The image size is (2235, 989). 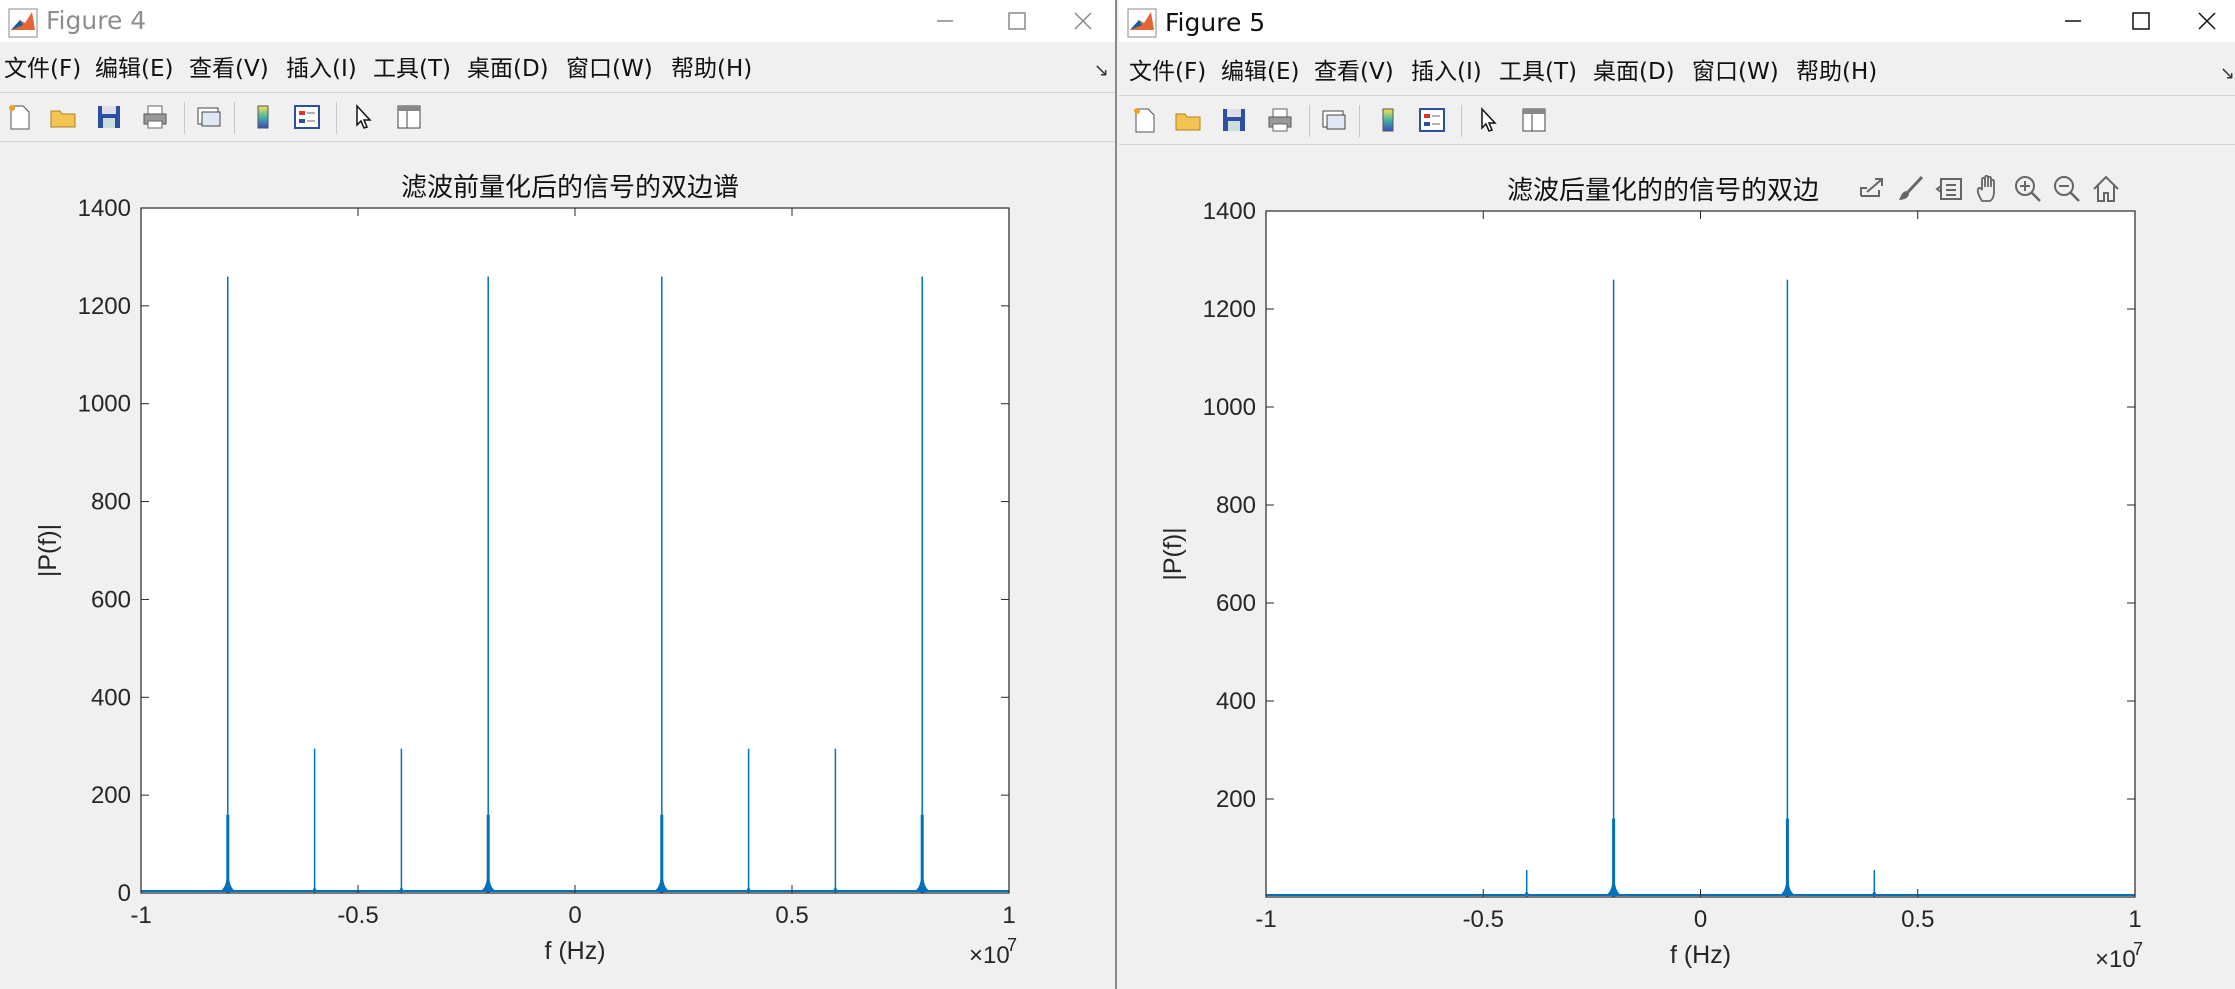 I want to click on pointer-icon, so click(x=1489, y=119).